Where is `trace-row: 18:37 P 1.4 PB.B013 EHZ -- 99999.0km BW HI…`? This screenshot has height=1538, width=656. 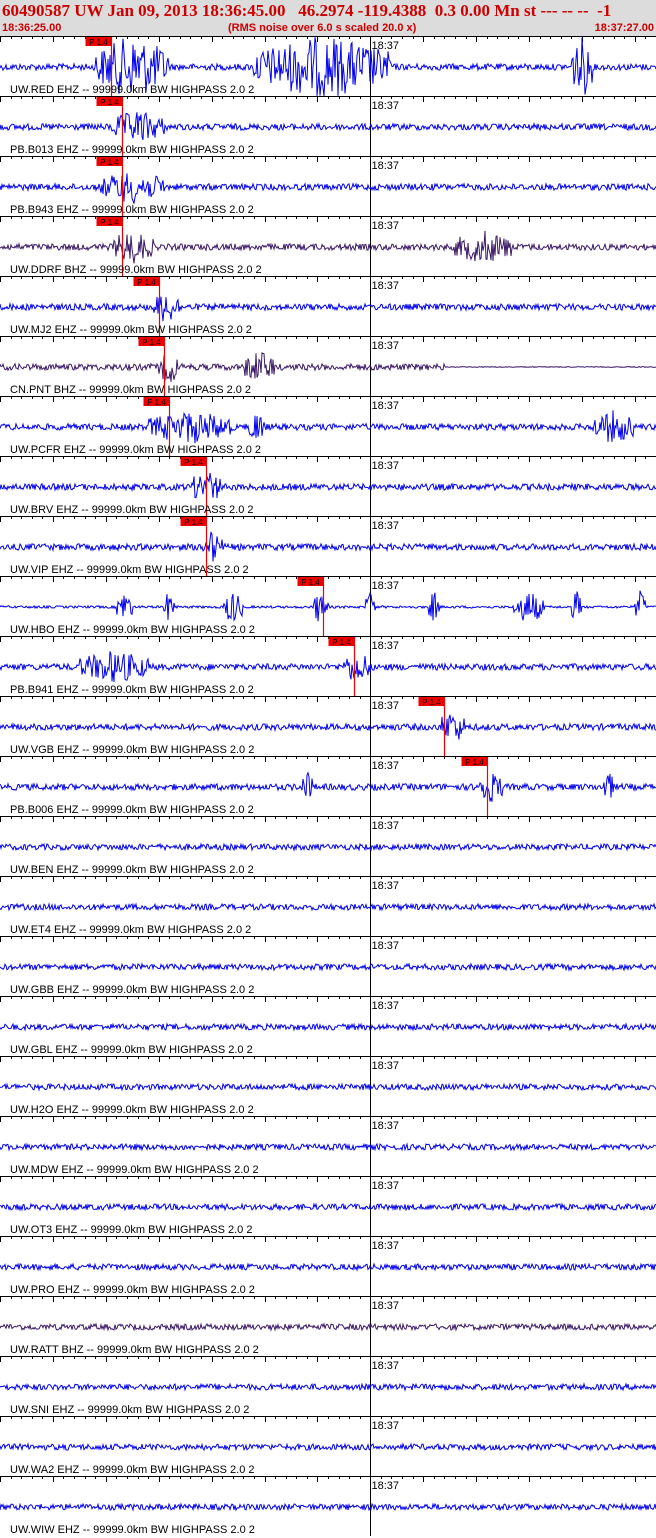 trace-row: 18:37 P 1.4 PB.B013 EHZ -- 99999.0km BW HI… is located at coordinates (328, 126).